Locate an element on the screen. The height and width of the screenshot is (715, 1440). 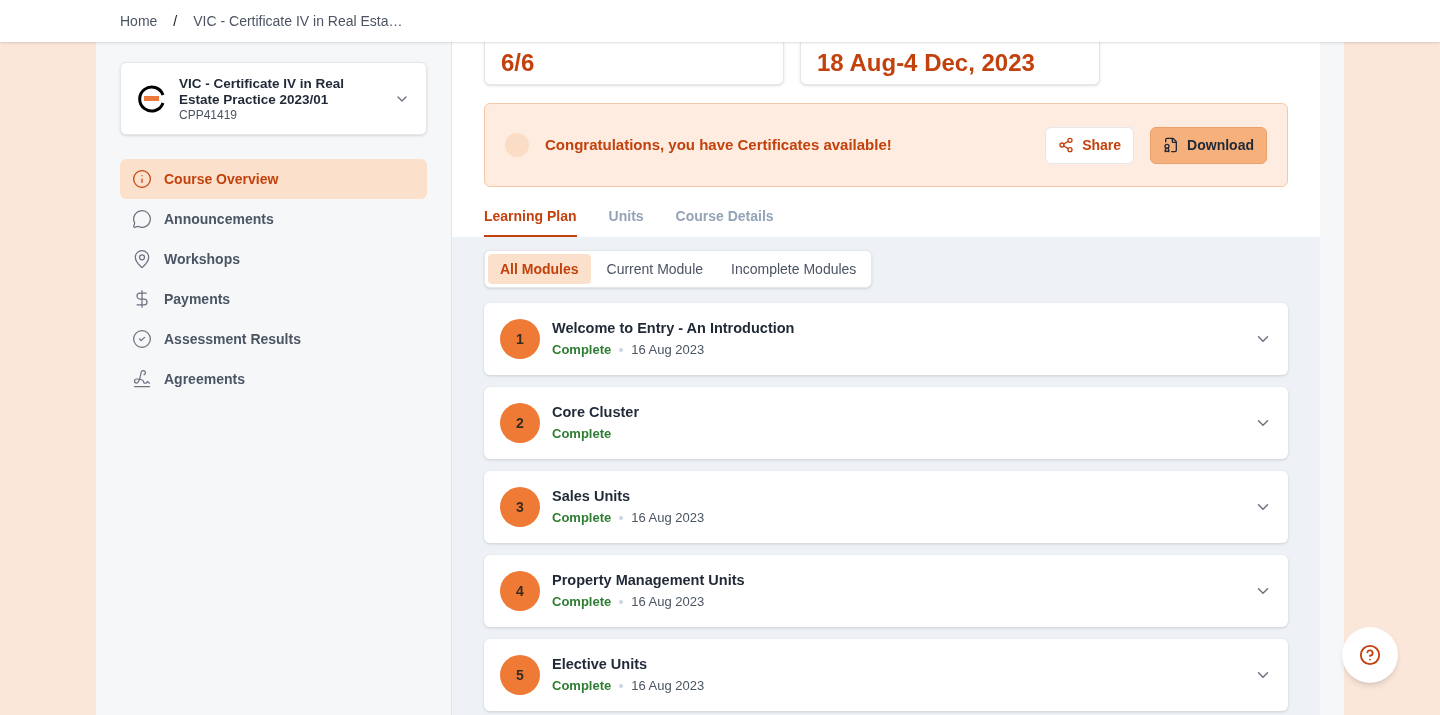
module-row: 3 Sales Units Complete 16 Aug 2023 is located at coordinates (886, 507).